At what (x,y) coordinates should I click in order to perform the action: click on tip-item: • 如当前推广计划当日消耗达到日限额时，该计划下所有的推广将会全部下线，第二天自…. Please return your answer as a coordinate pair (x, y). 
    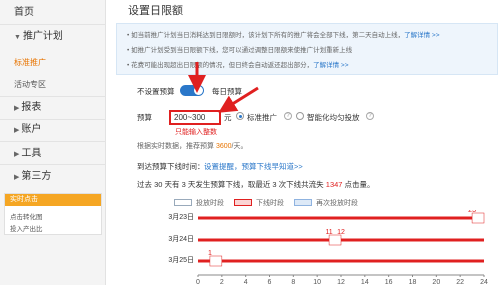
    Looking at the image, I should click on (283, 35).